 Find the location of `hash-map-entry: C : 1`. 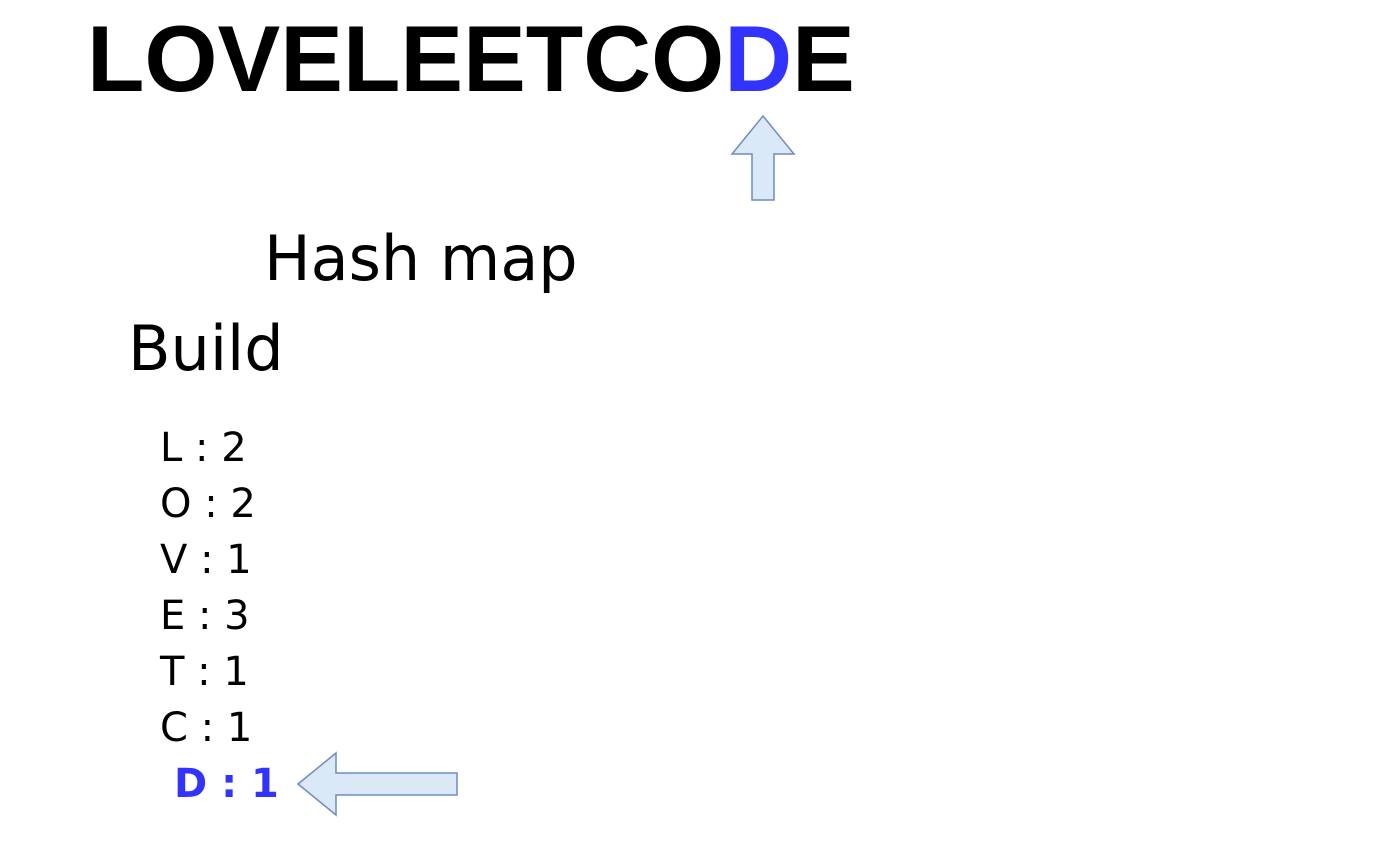

hash-map-entry: C : 1 is located at coordinates (206, 728).